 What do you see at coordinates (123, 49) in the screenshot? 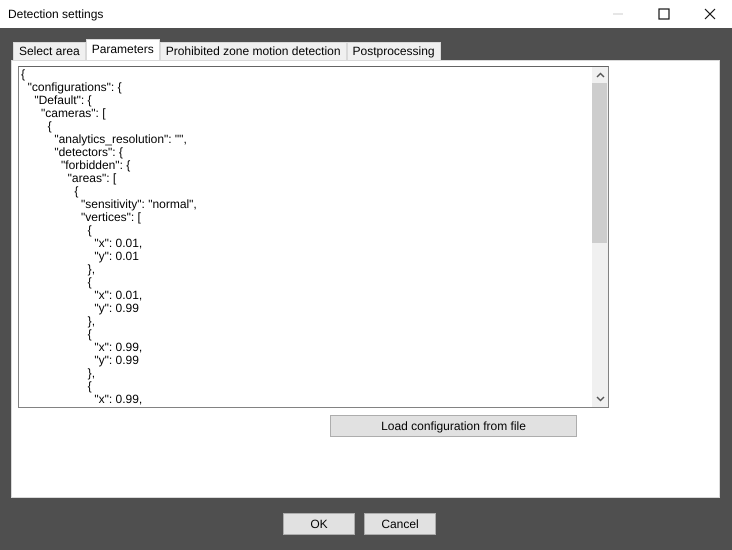
I see `tab: Parameters` at bounding box center [123, 49].